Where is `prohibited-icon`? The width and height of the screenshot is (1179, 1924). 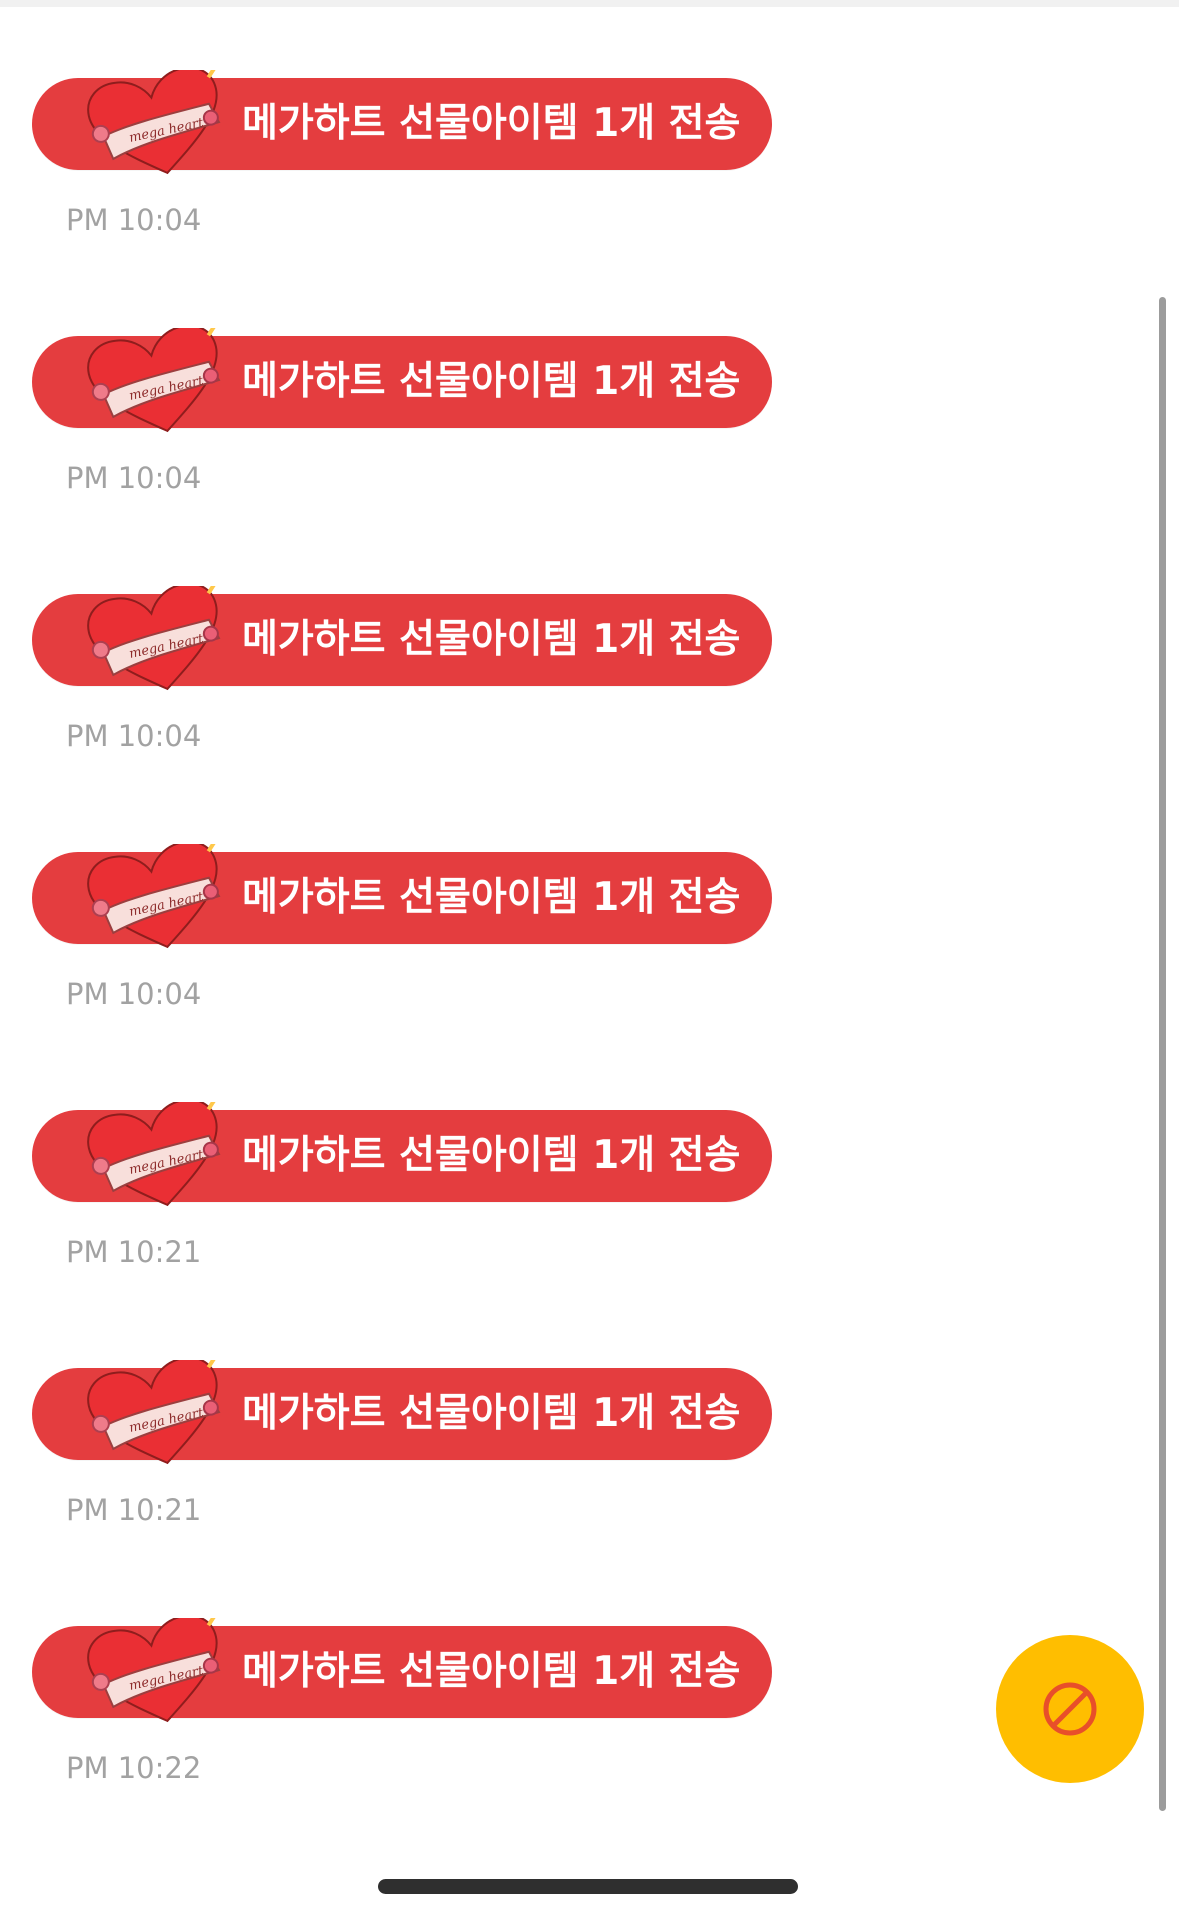 prohibited-icon is located at coordinates (1070, 1709).